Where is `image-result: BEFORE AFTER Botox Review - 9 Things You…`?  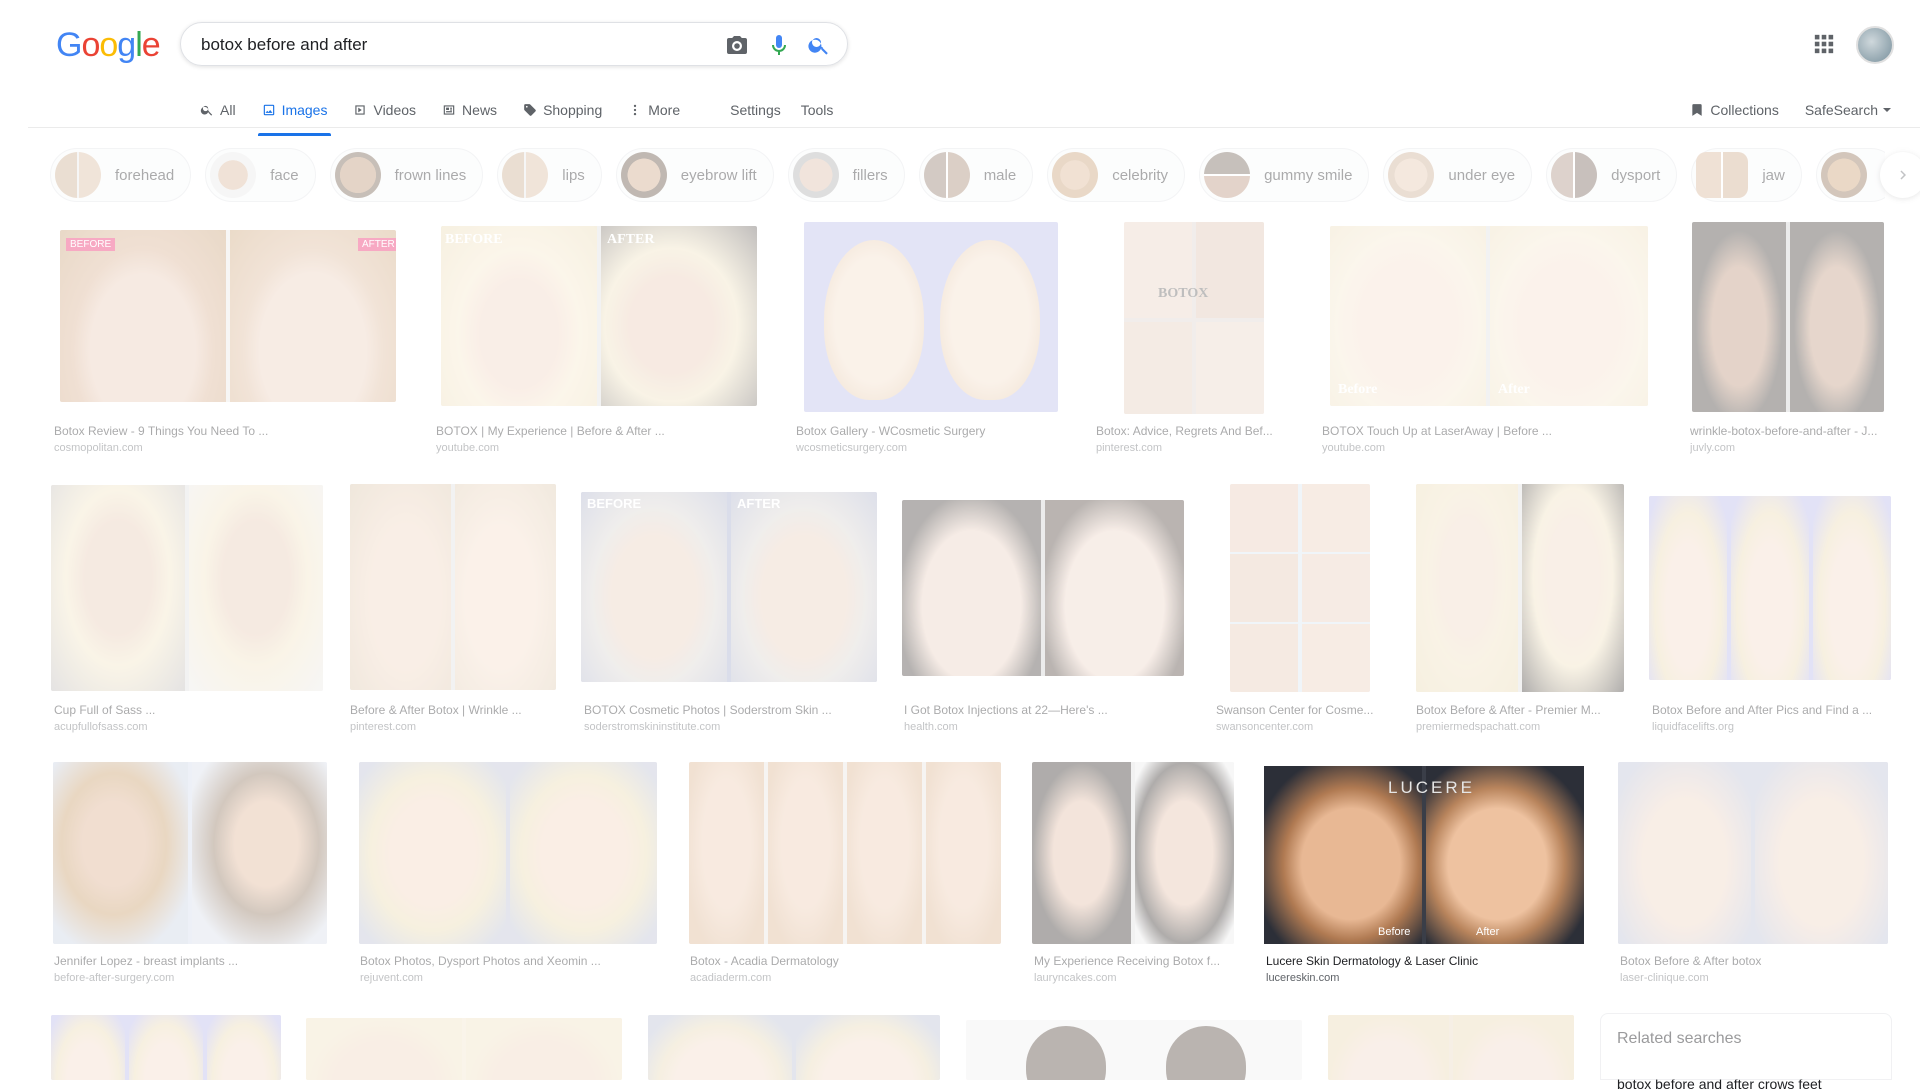 image-result: BEFORE AFTER Botox Review - 9 Things You… is located at coordinates (228, 345).